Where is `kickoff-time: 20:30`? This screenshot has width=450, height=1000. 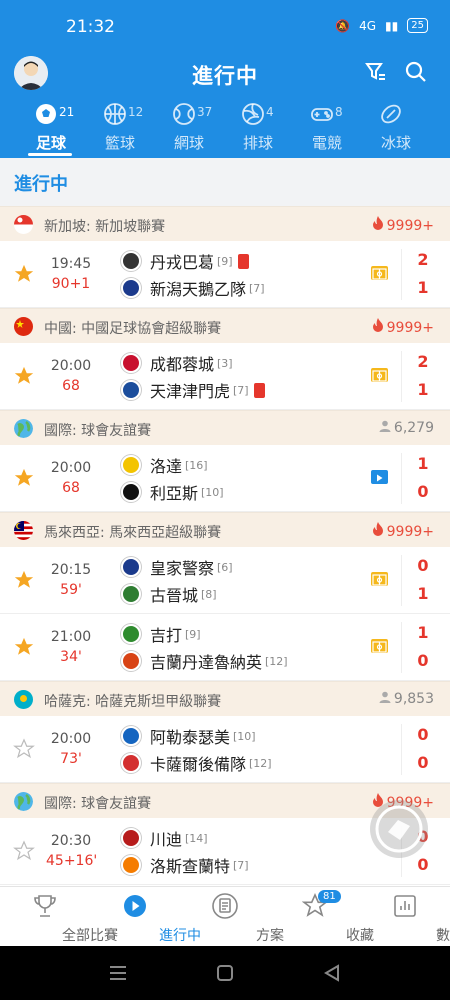
kickoff-time: 20:30 is located at coordinates (71, 841).